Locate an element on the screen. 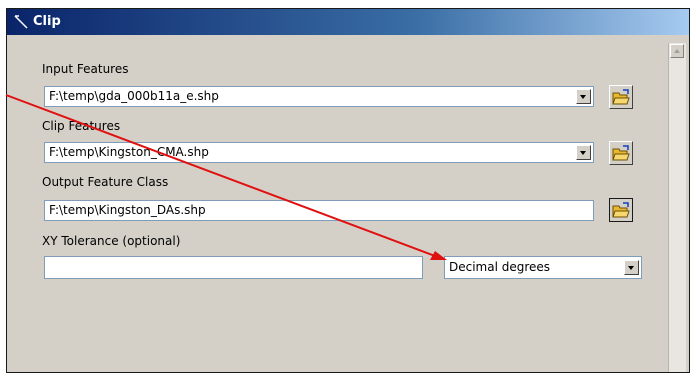 The height and width of the screenshot is (379, 696). clip-tool-icon is located at coordinates (21, 22).